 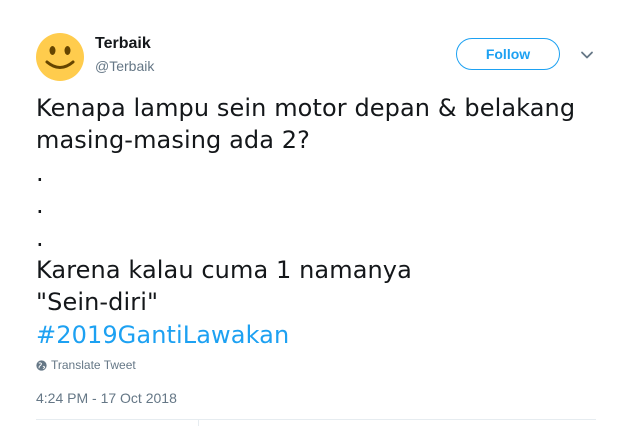 What do you see at coordinates (508, 54) in the screenshot?
I see `follow-button: Follow` at bounding box center [508, 54].